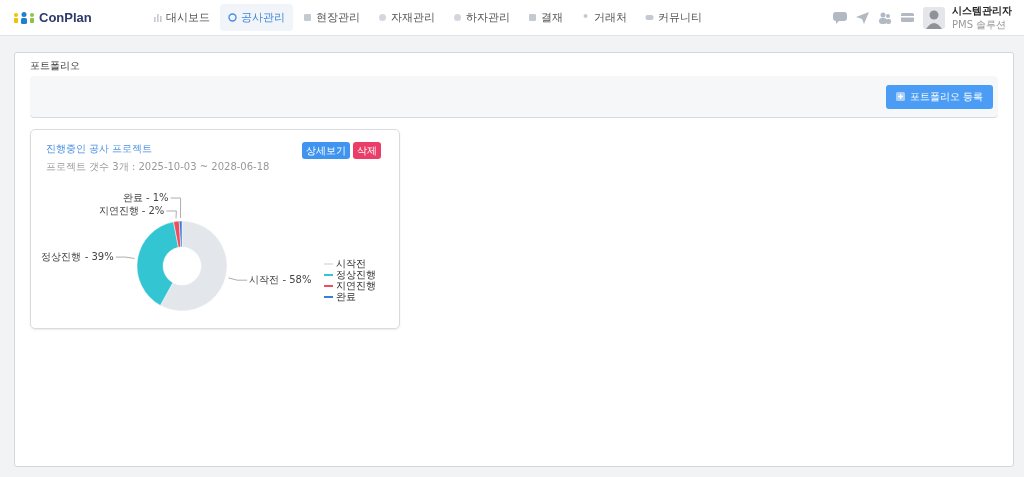  What do you see at coordinates (24, 17) in the screenshot?
I see `people-logo-icon` at bounding box center [24, 17].